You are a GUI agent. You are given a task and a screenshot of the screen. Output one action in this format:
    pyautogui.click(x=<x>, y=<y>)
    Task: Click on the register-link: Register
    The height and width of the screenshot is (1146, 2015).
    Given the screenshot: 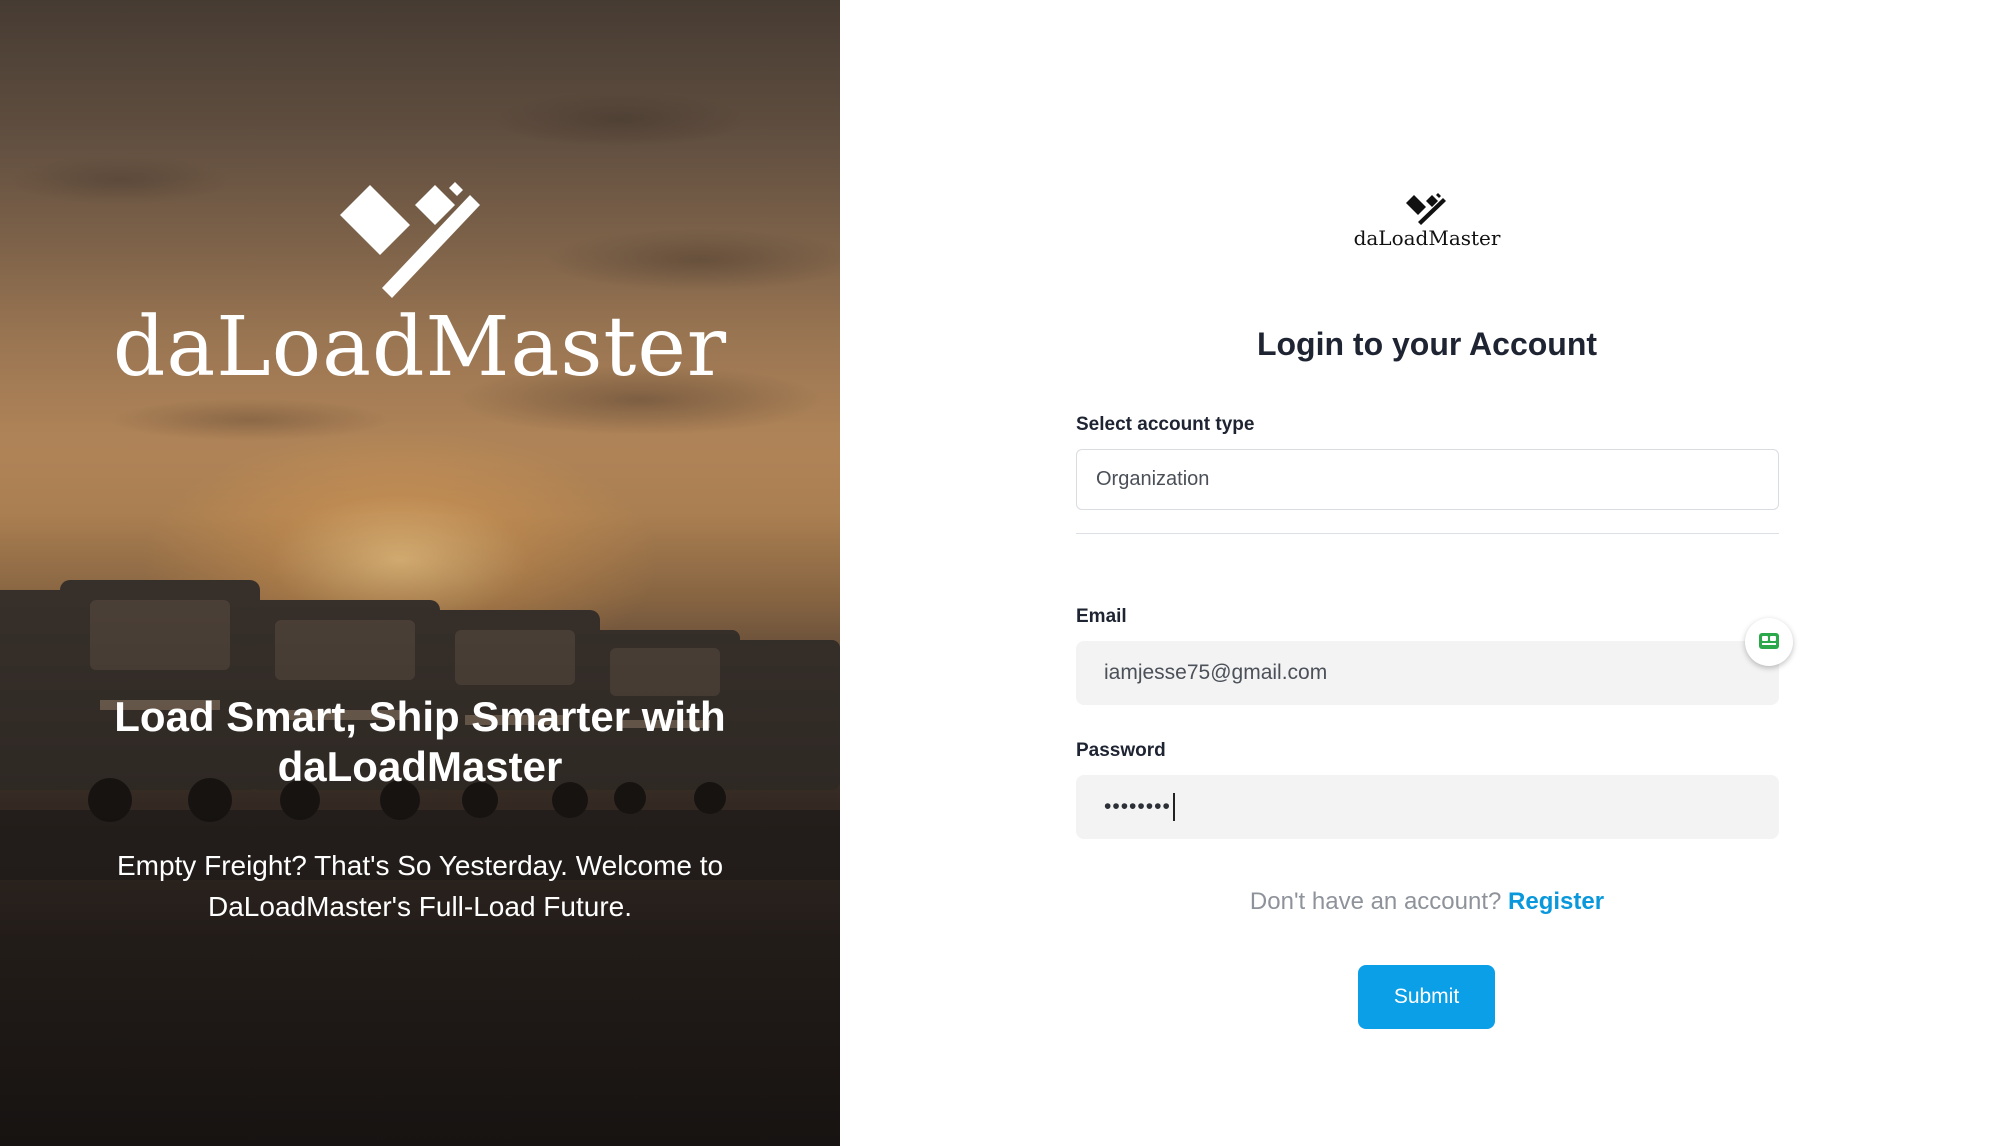 What is the action you would take?
    pyautogui.click(x=1556, y=901)
    